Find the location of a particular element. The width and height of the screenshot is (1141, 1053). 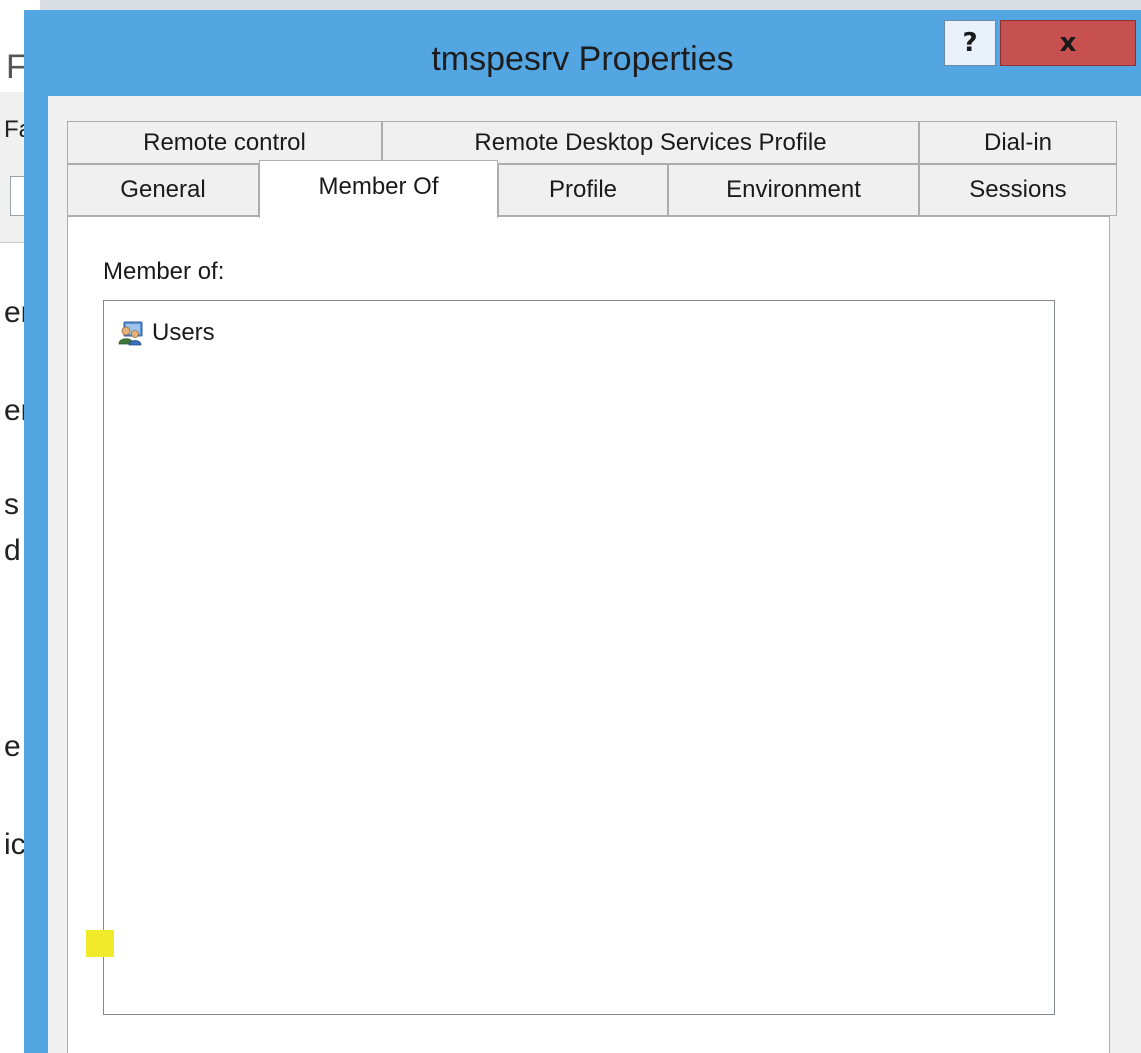

list-item-label: Users is located at coordinates (183, 332).